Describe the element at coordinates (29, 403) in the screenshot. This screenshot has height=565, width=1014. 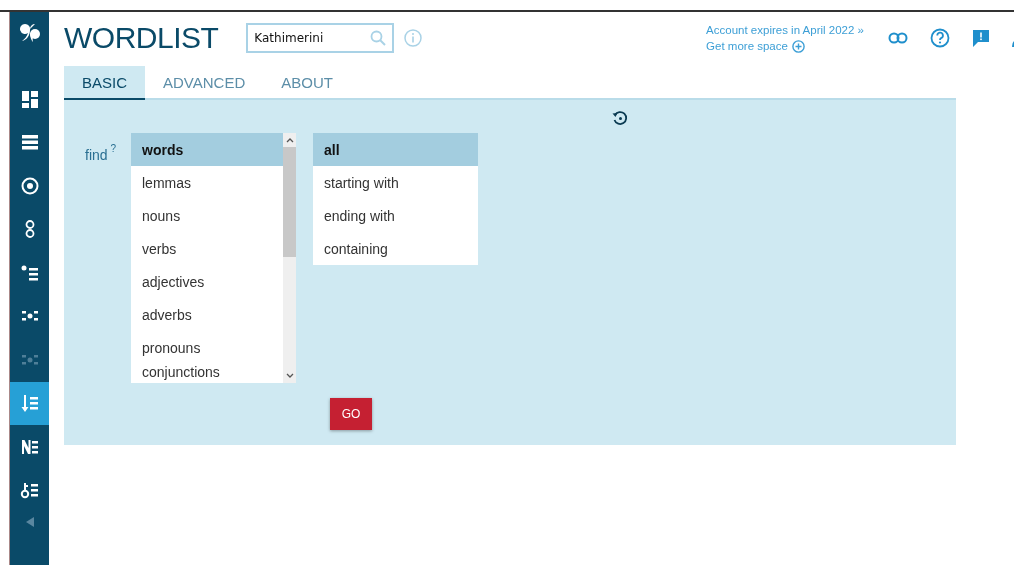
I see `sort-list-icon` at that location.